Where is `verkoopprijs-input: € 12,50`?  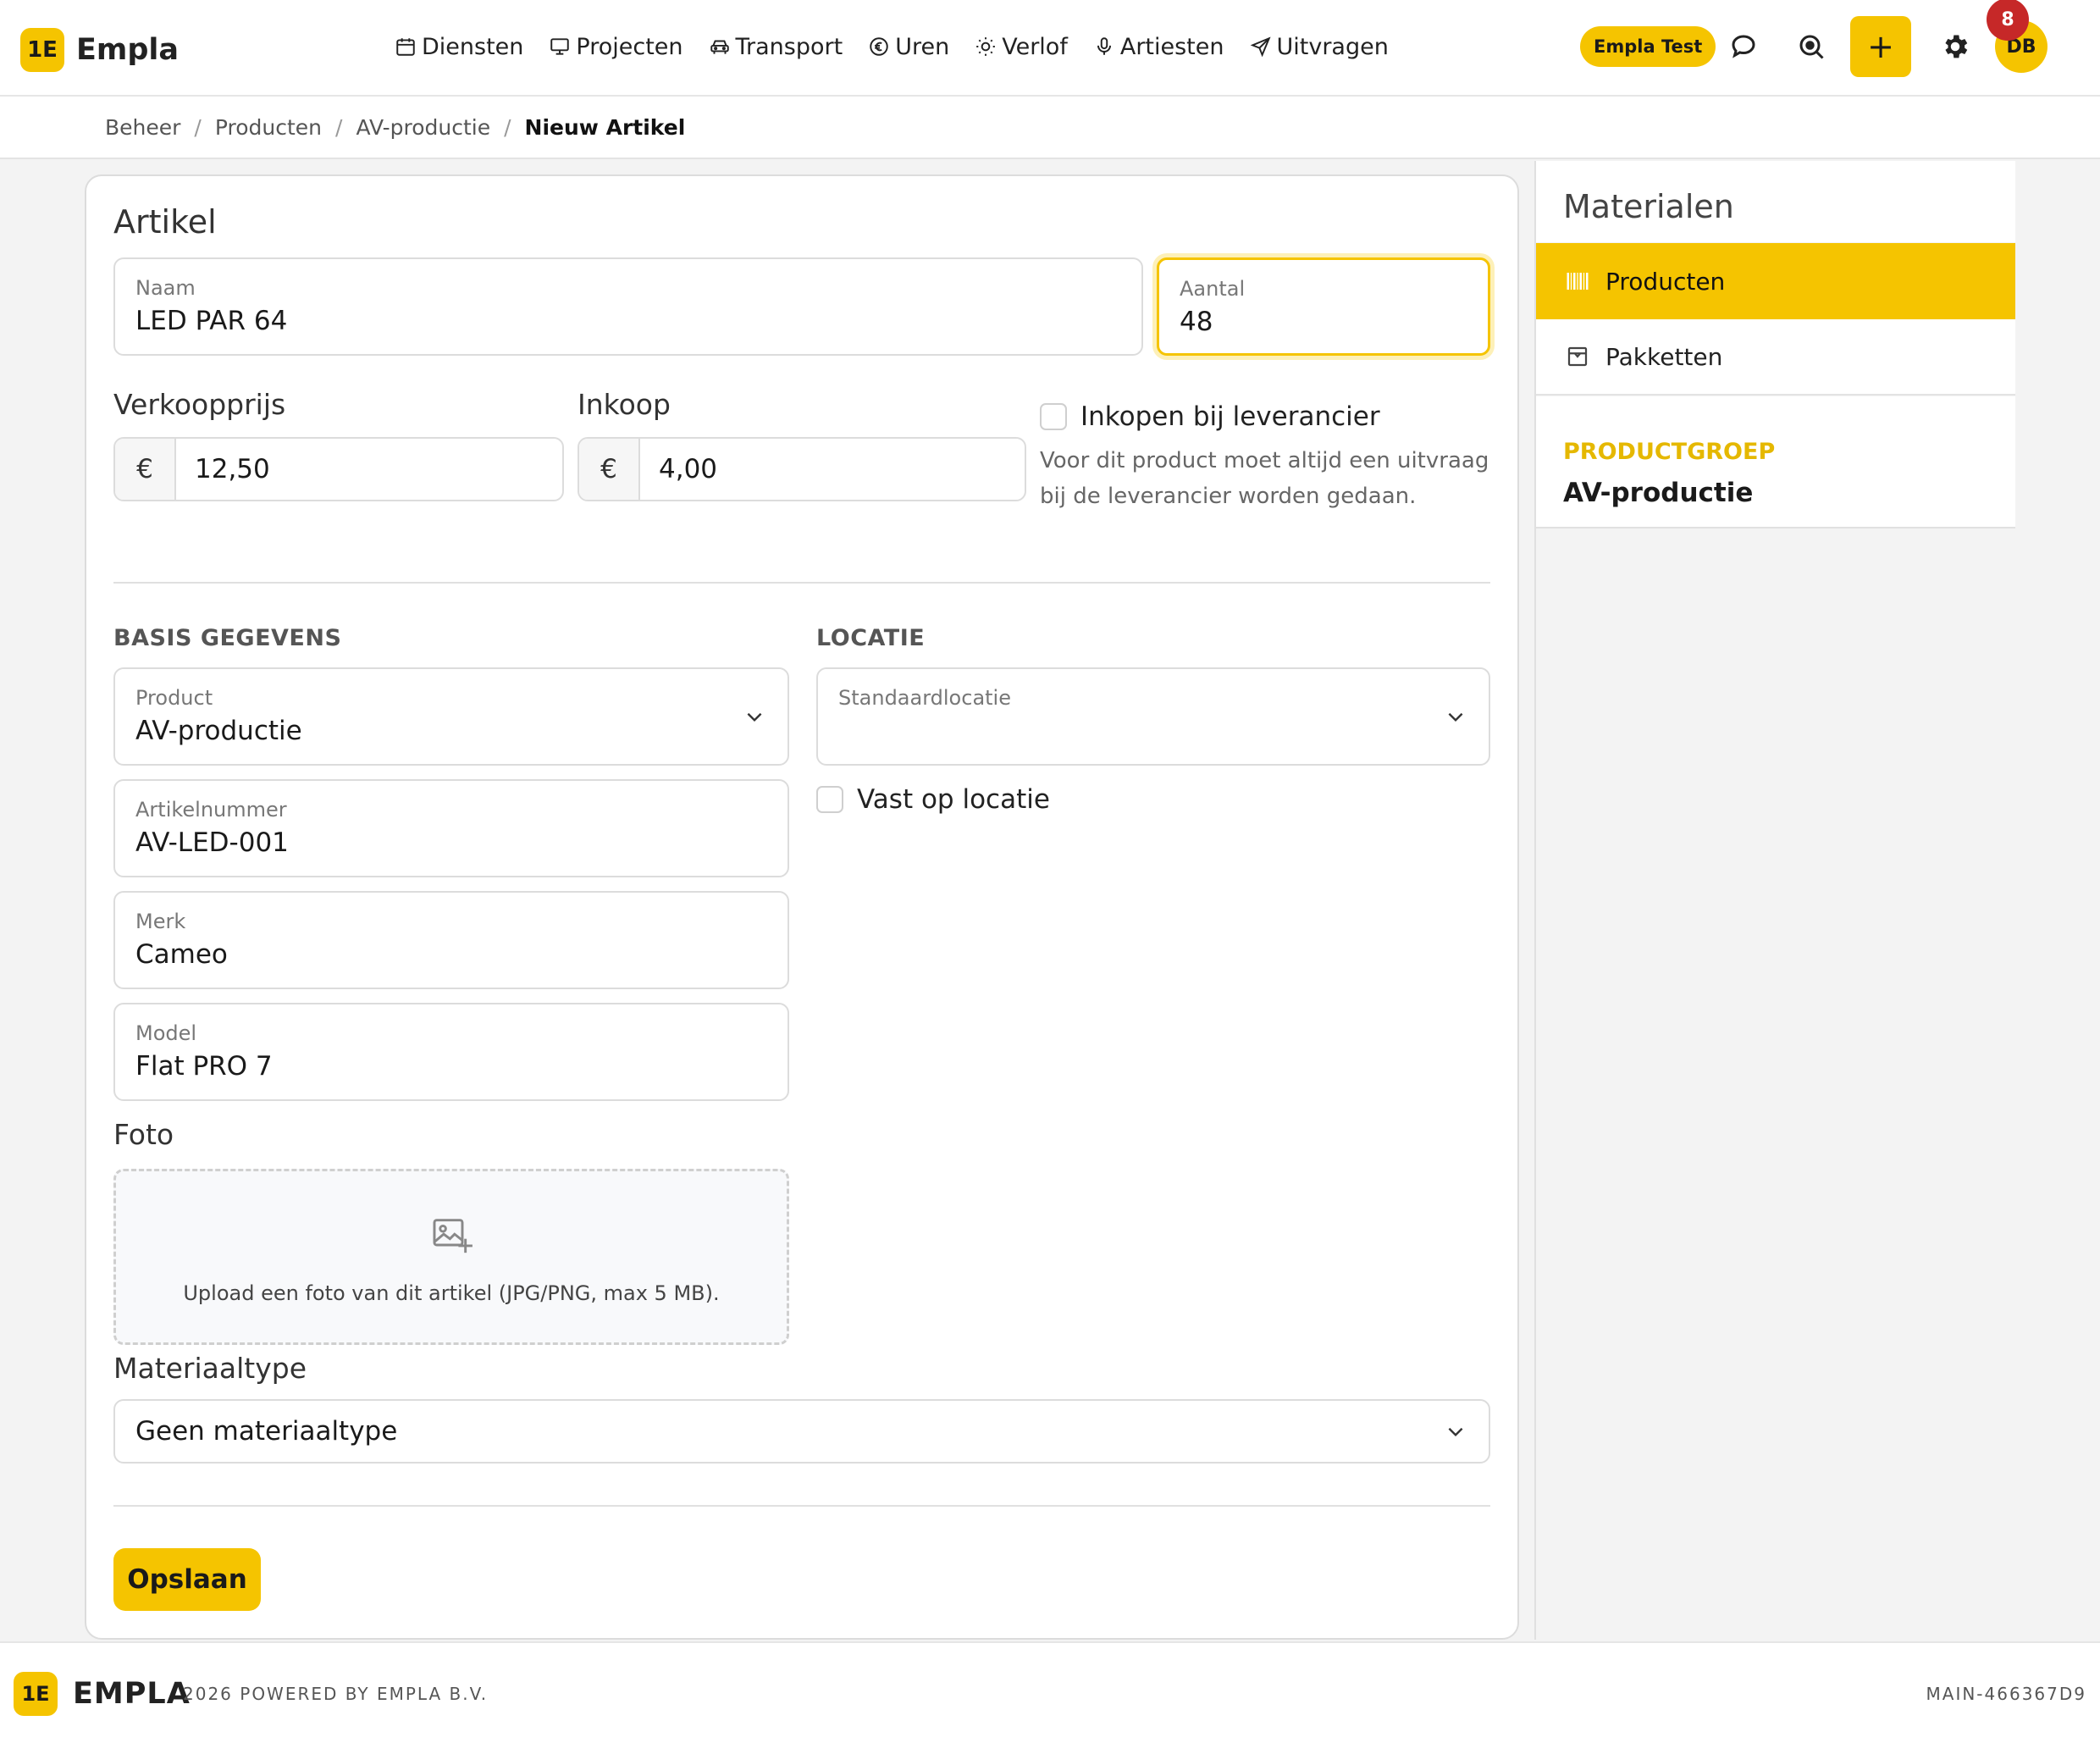 verkoopprijs-input: € 12,50 is located at coordinates (339, 469).